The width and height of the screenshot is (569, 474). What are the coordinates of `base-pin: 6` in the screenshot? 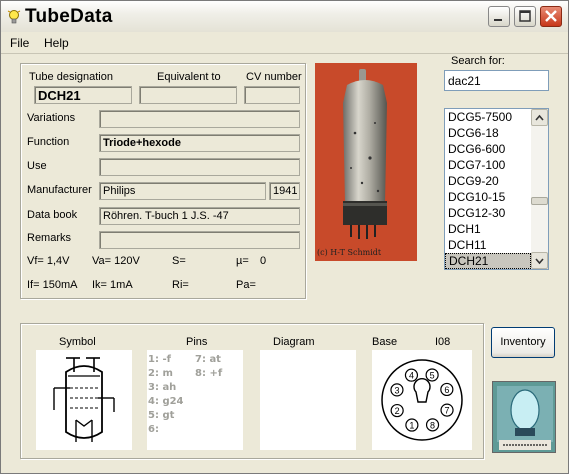 It's located at (447, 389).